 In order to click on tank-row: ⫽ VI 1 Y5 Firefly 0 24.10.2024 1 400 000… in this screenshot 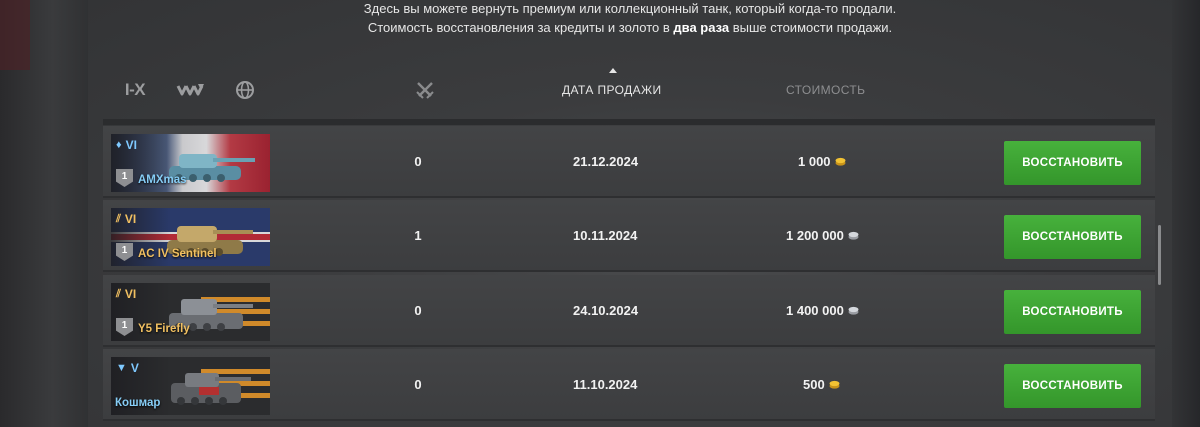, I will do `click(629, 311)`.